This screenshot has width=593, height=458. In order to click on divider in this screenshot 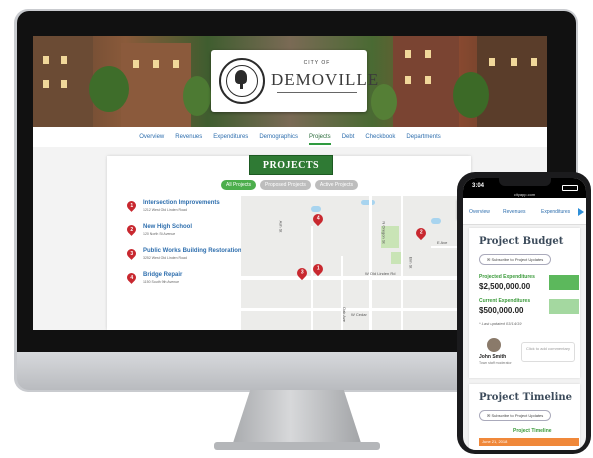, I will do `click(317, 92)`.